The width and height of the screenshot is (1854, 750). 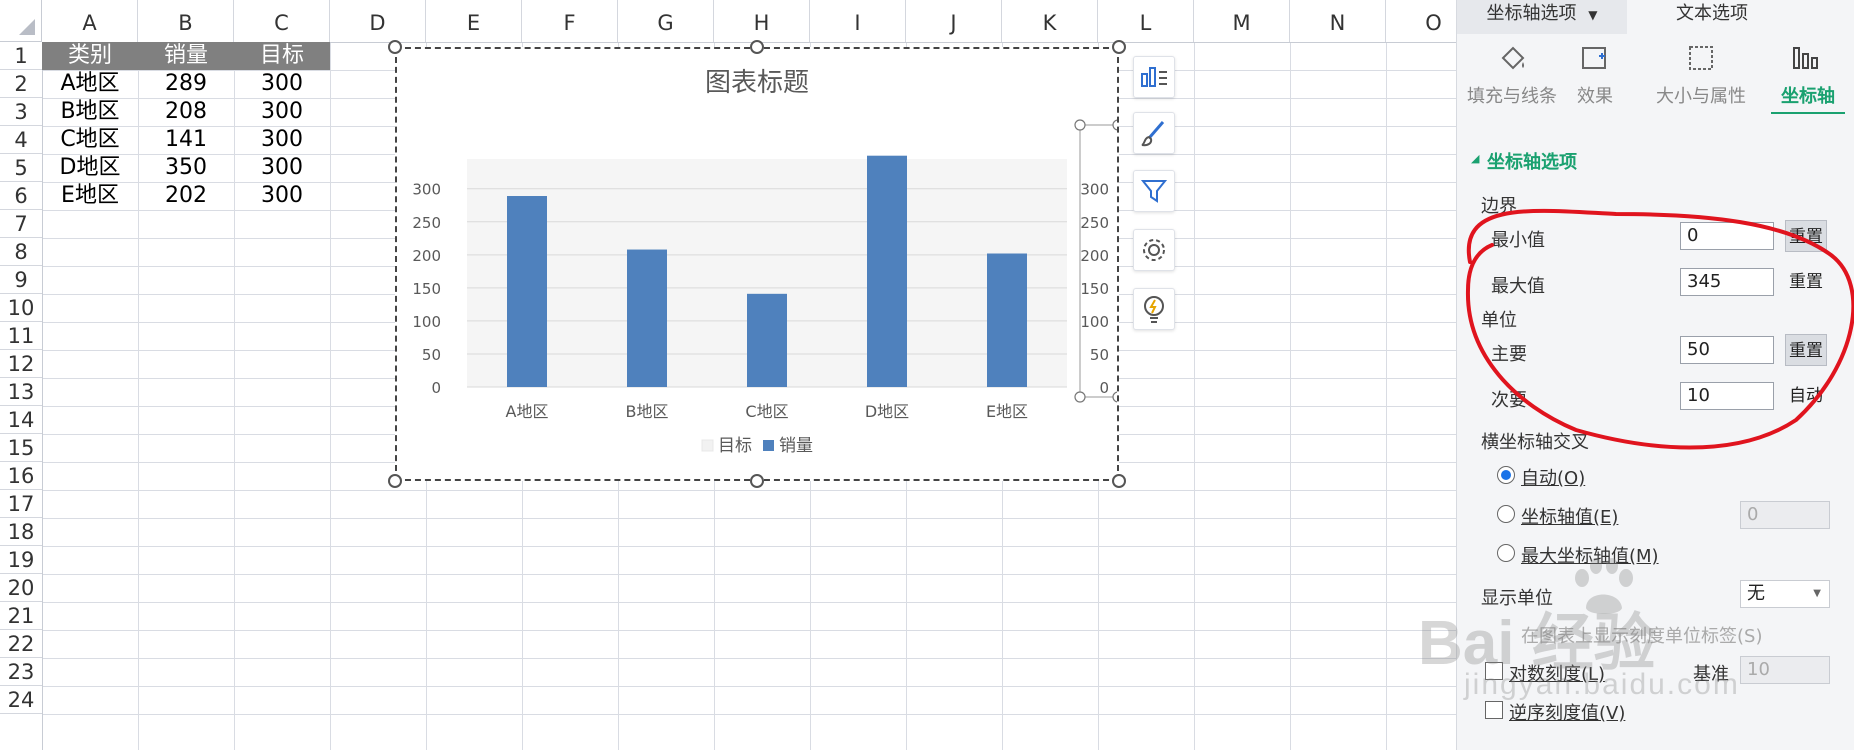 I want to click on column-header-L: L, so click(x=1146, y=21).